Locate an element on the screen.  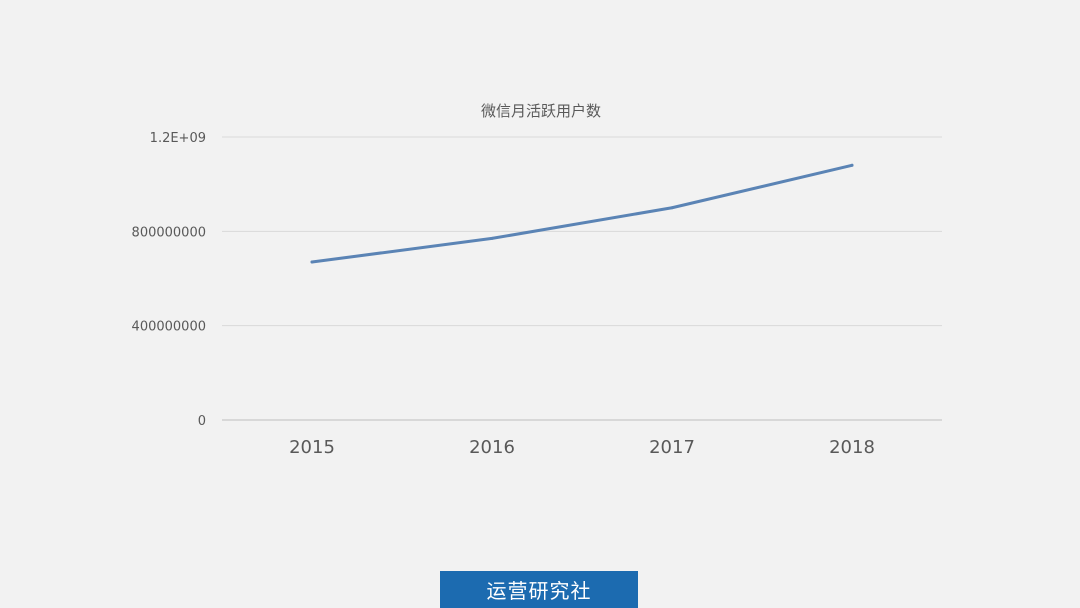
y-tick-label: 1.2E+09 is located at coordinates (178, 138).